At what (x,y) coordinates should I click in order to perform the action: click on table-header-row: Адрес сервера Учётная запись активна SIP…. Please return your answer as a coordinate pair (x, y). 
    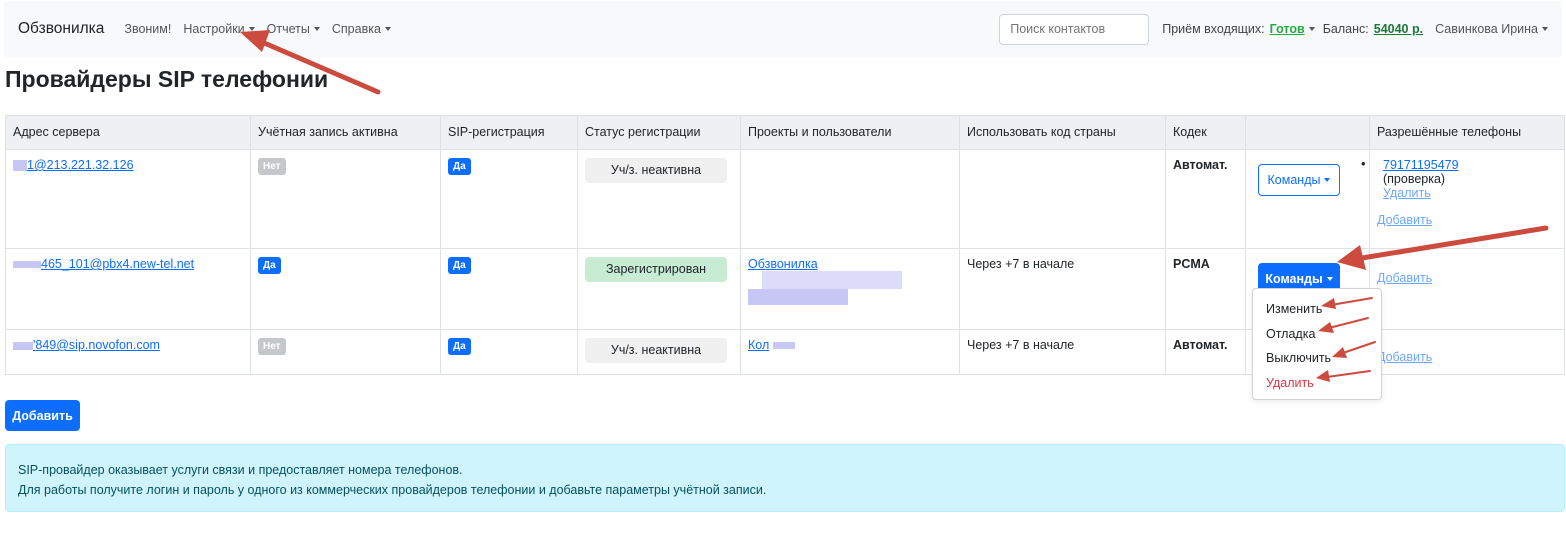
    Looking at the image, I should click on (785, 132).